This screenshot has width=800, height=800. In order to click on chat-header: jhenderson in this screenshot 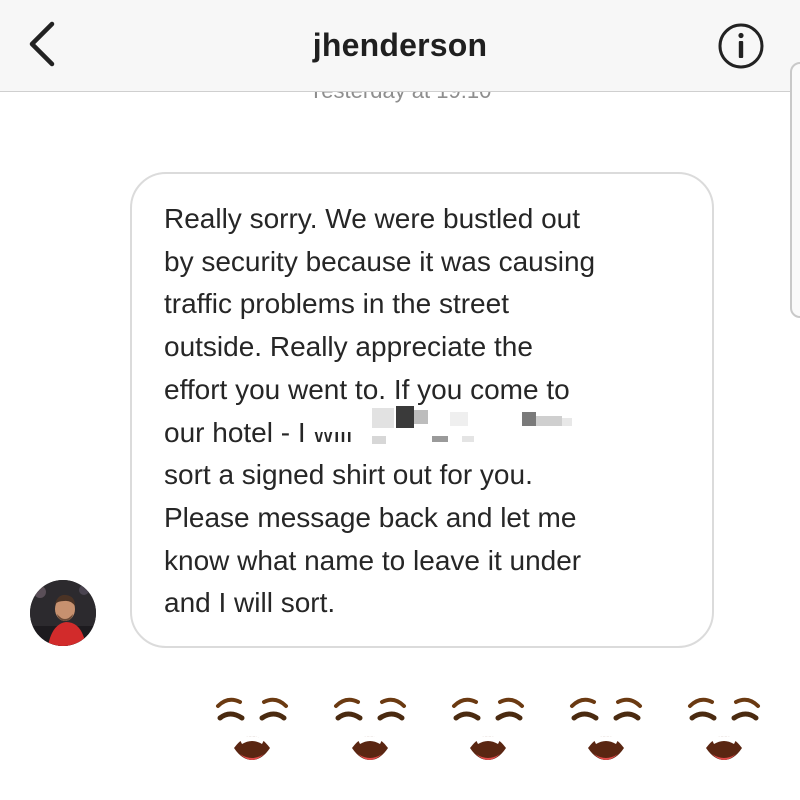, I will do `click(400, 46)`.